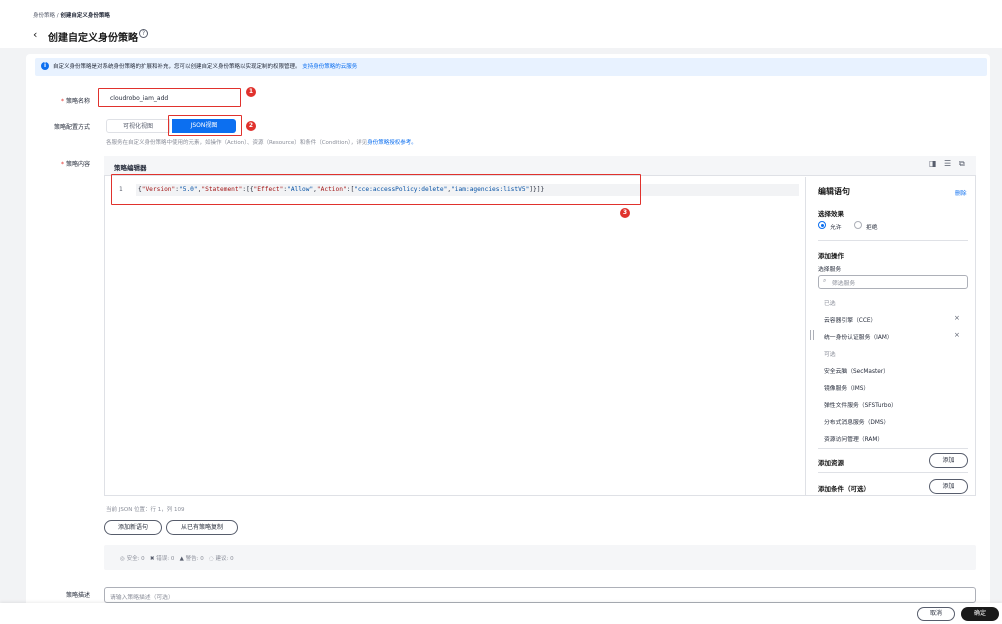  What do you see at coordinates (122, 559) in the screenshot?
I see `safe-icon: ◎` at bounding box center [122, 559].